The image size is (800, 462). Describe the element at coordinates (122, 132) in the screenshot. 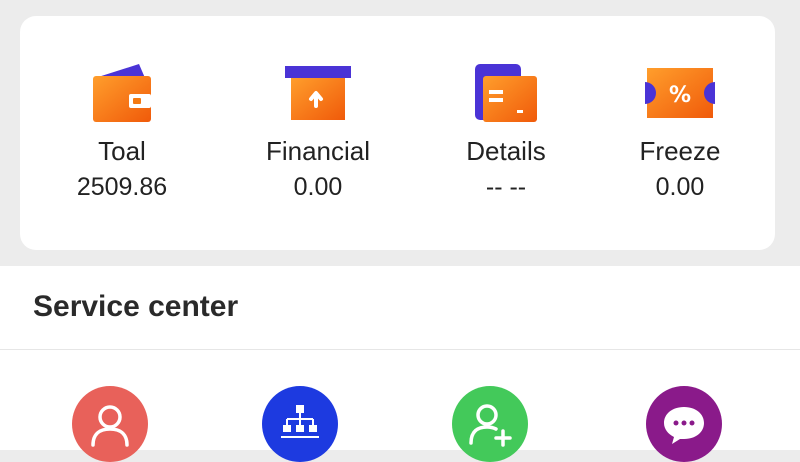

I see `stat-total: Toal 2509.86` at that location.